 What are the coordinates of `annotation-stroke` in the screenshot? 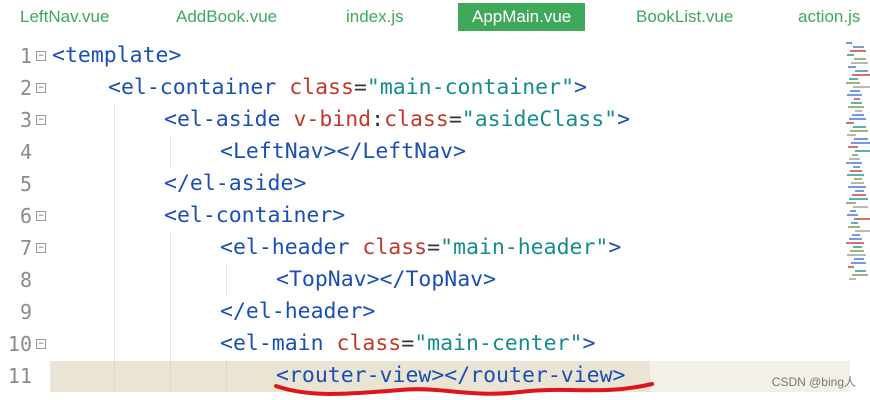 It's located at (464, 389).